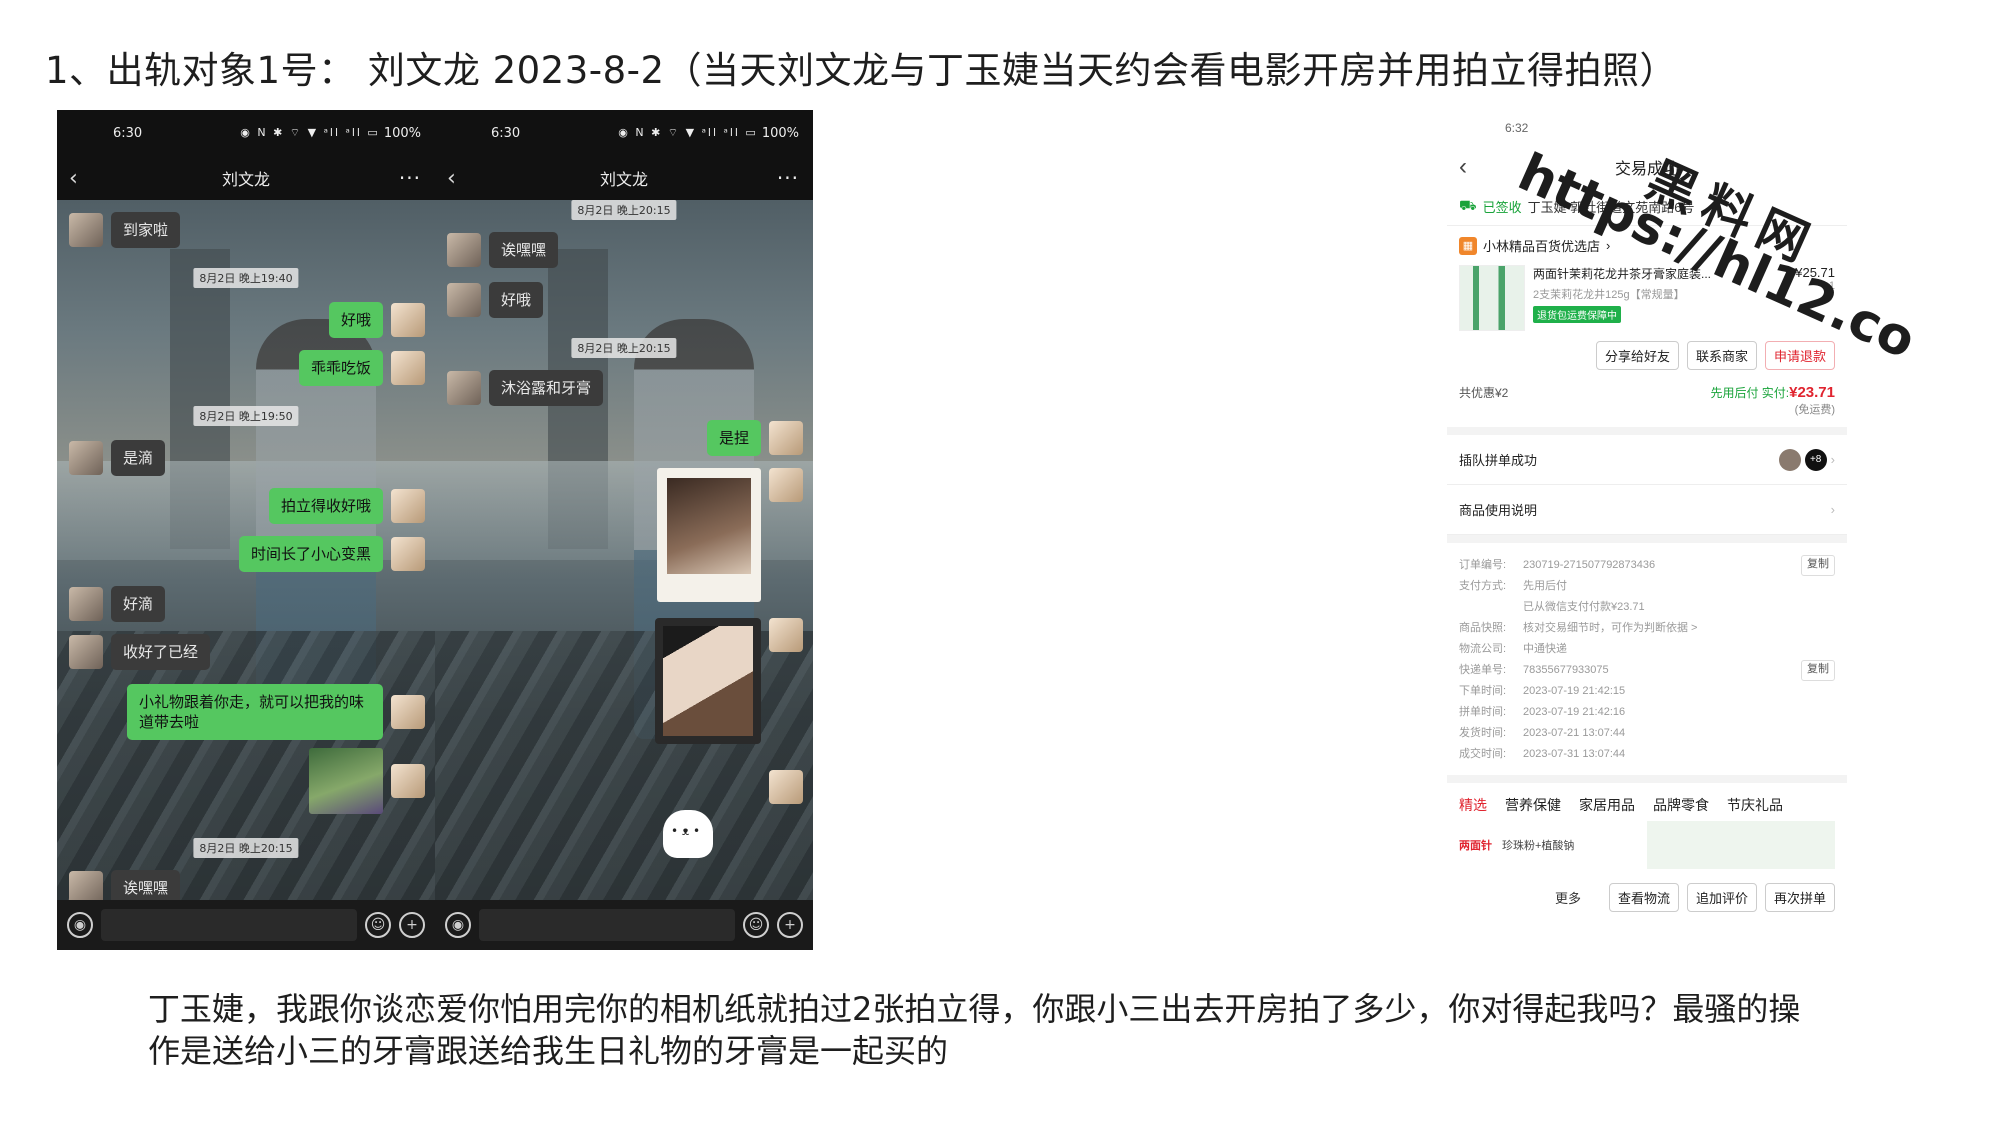 Image resolution: width=2000 pixels, height=1125 pixels. Describe the element at coordinates (340, 368) in the screenshot. I see `message-bubble: 乖乖吃饭` at that location.